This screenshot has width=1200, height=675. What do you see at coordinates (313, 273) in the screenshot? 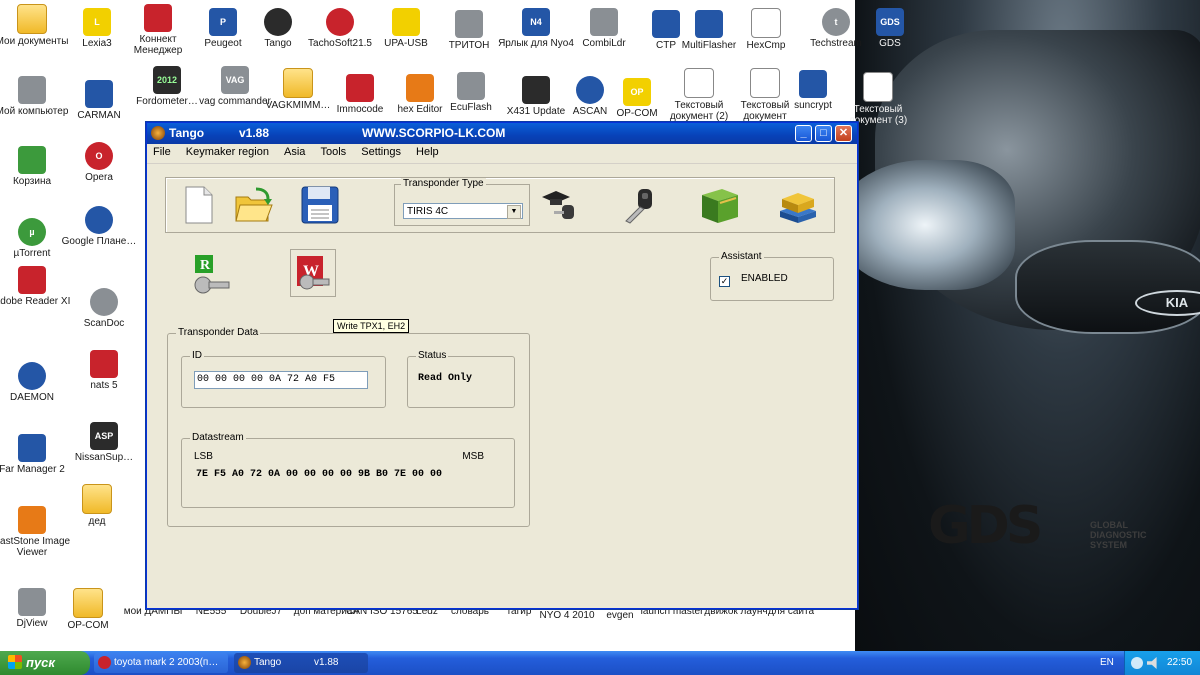
I see `write-button: W` at bounding box center [313, 273].